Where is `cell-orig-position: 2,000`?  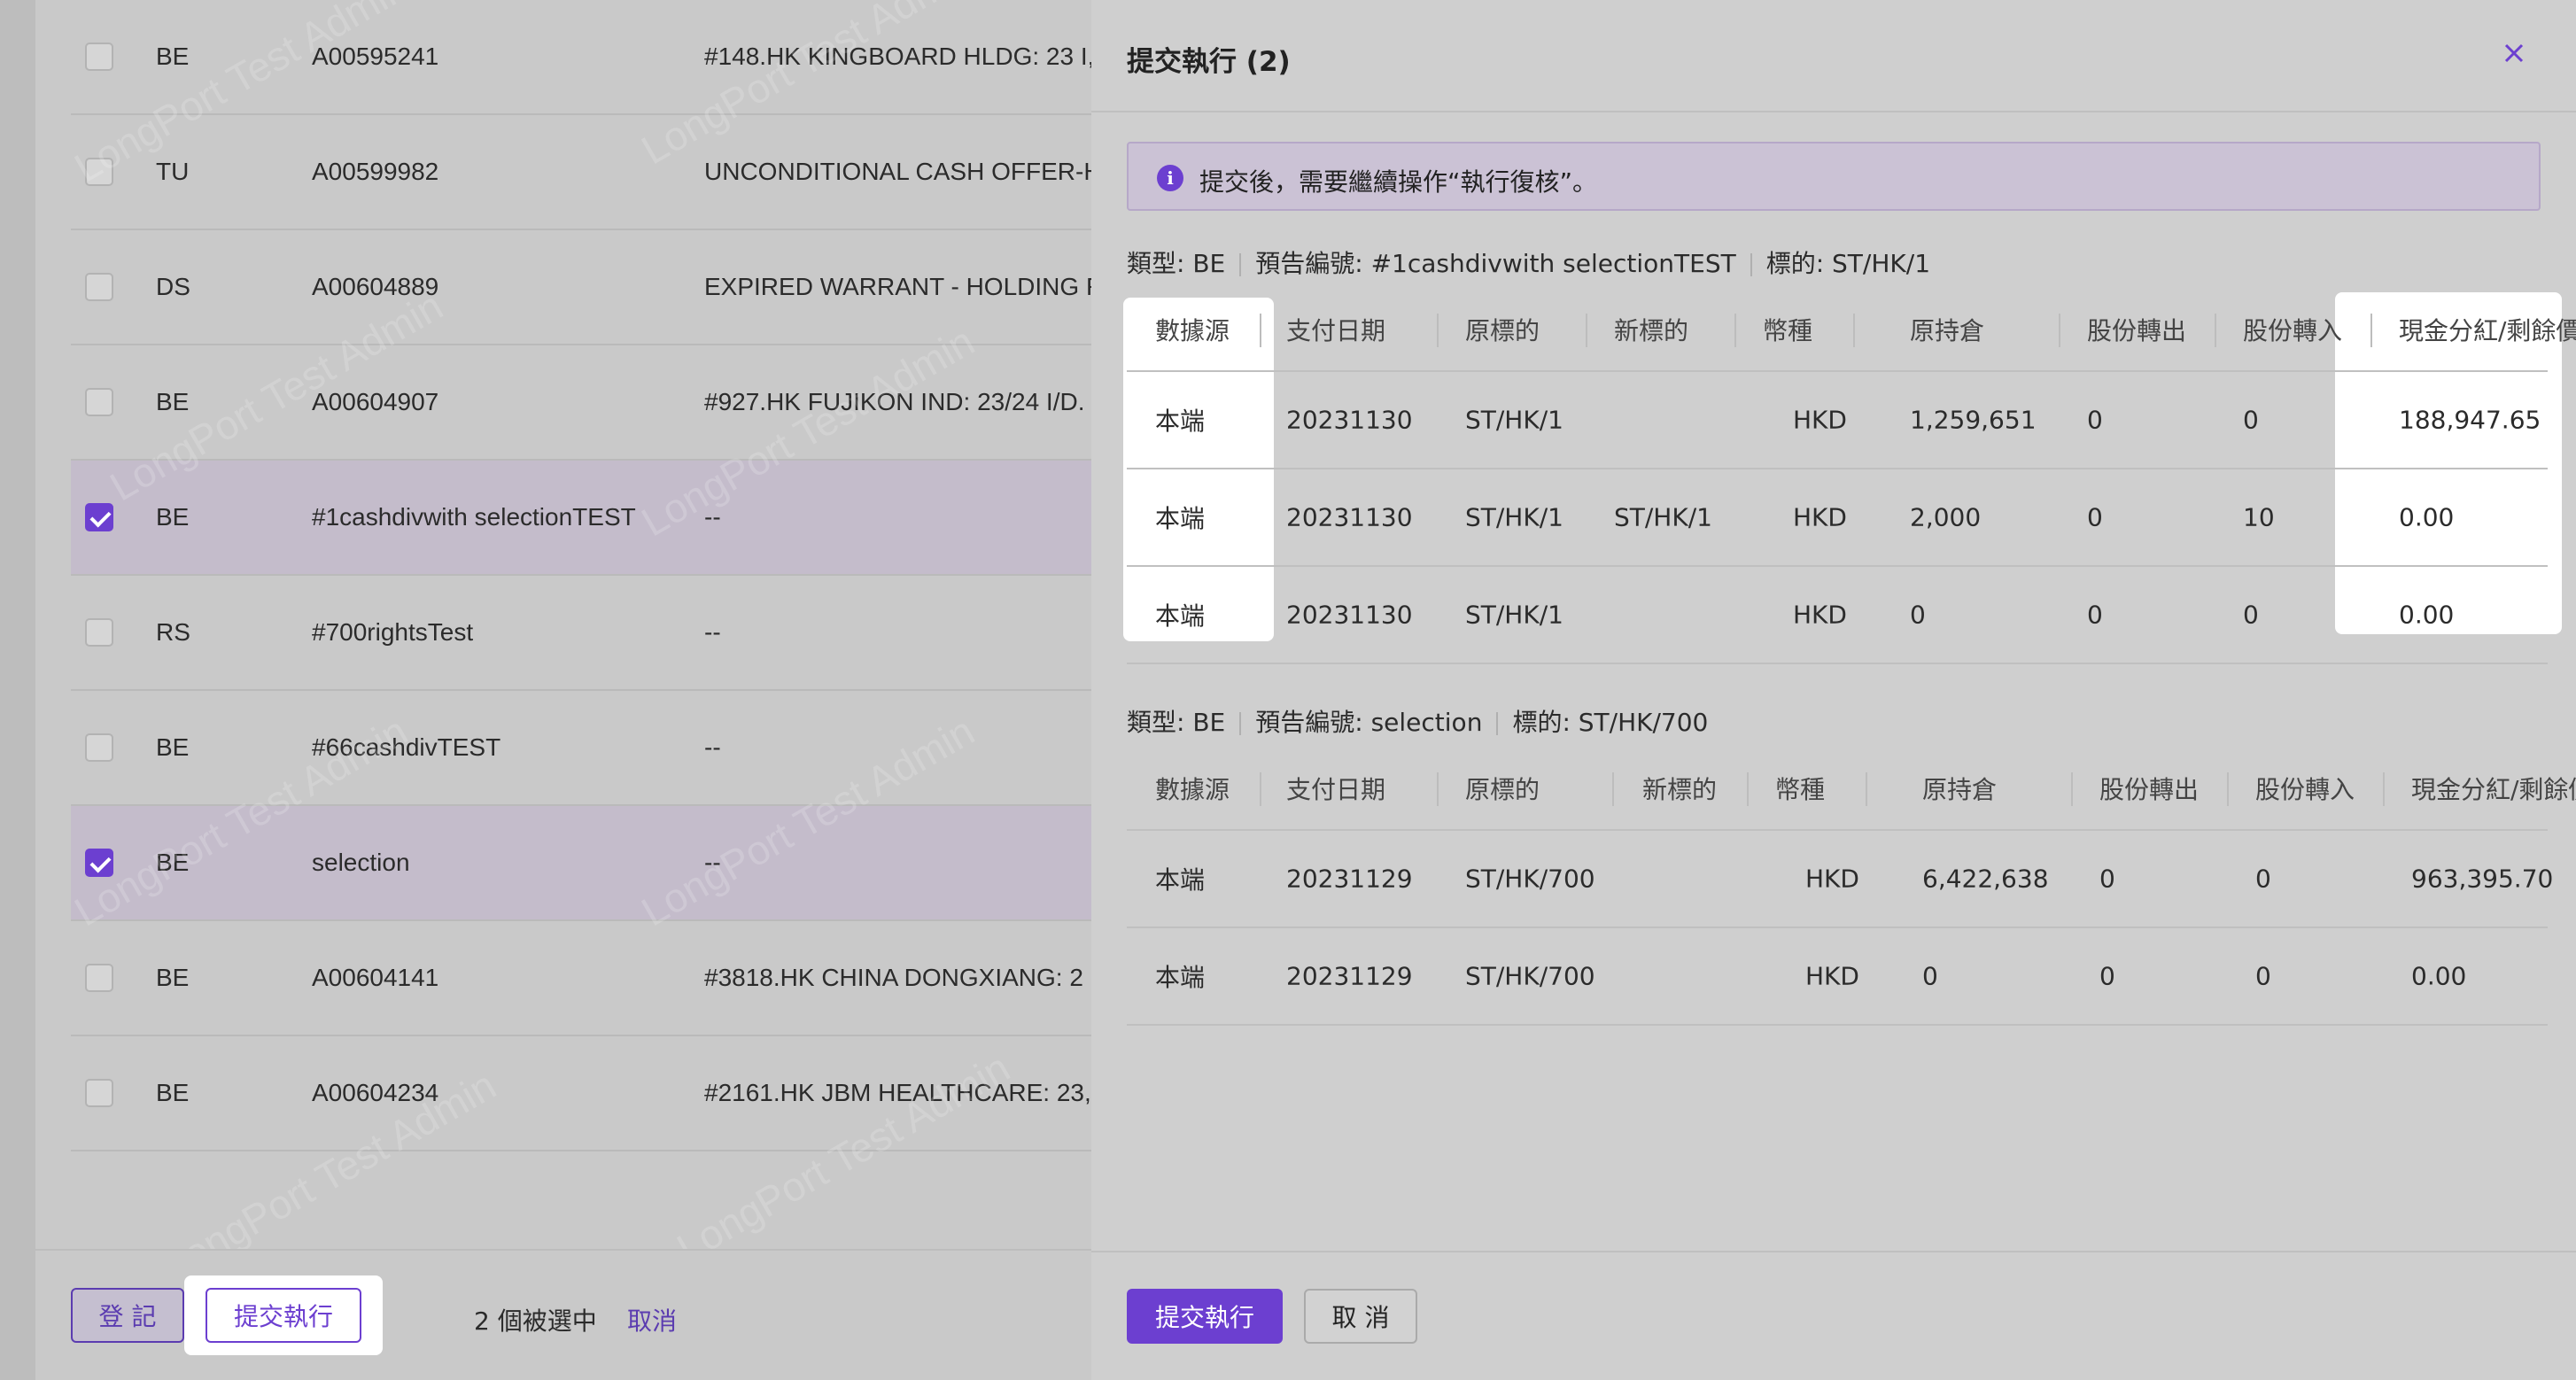 cell-orig-position: 2,000 is located at coordinates (1946, 517).